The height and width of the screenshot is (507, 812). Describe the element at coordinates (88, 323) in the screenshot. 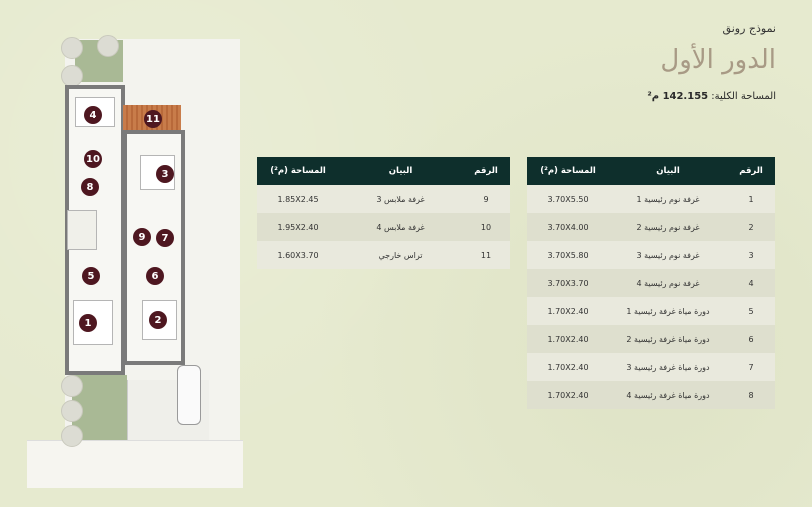

I see `room-badge-1: 1` at that location.